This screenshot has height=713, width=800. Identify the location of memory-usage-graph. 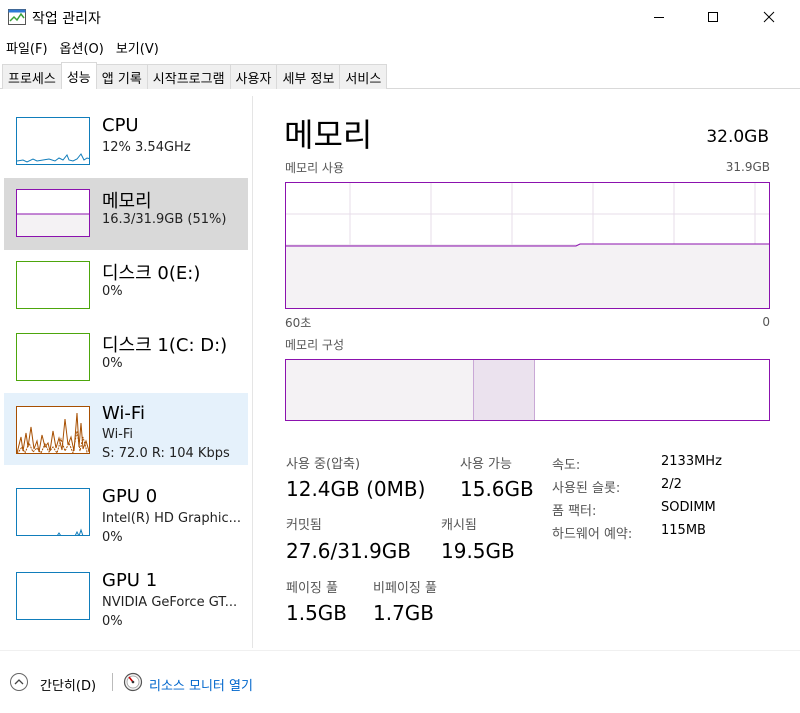
(527, 245).